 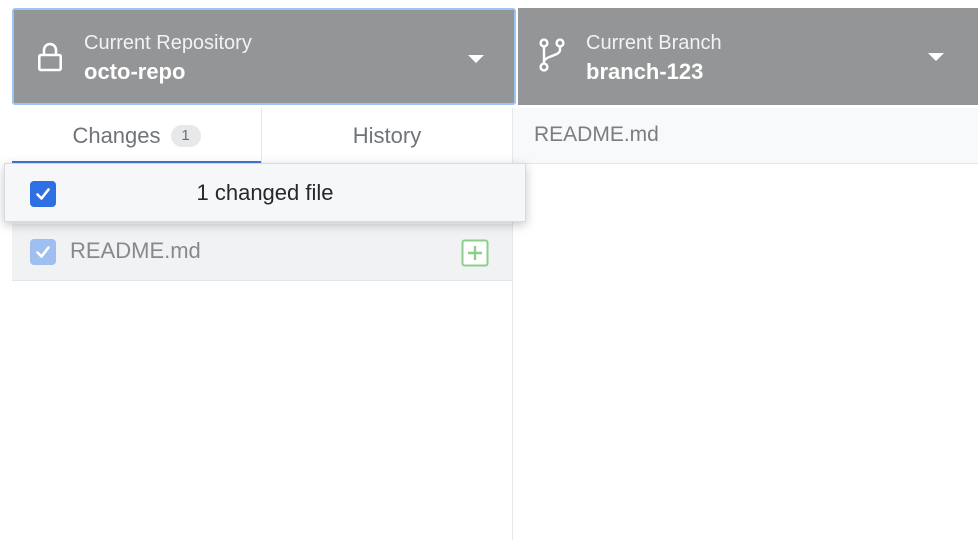 What do you see at coordinates (745, 136) in the screenshot?
I see `diff-header: README.md` at bounding box center [745, 136].